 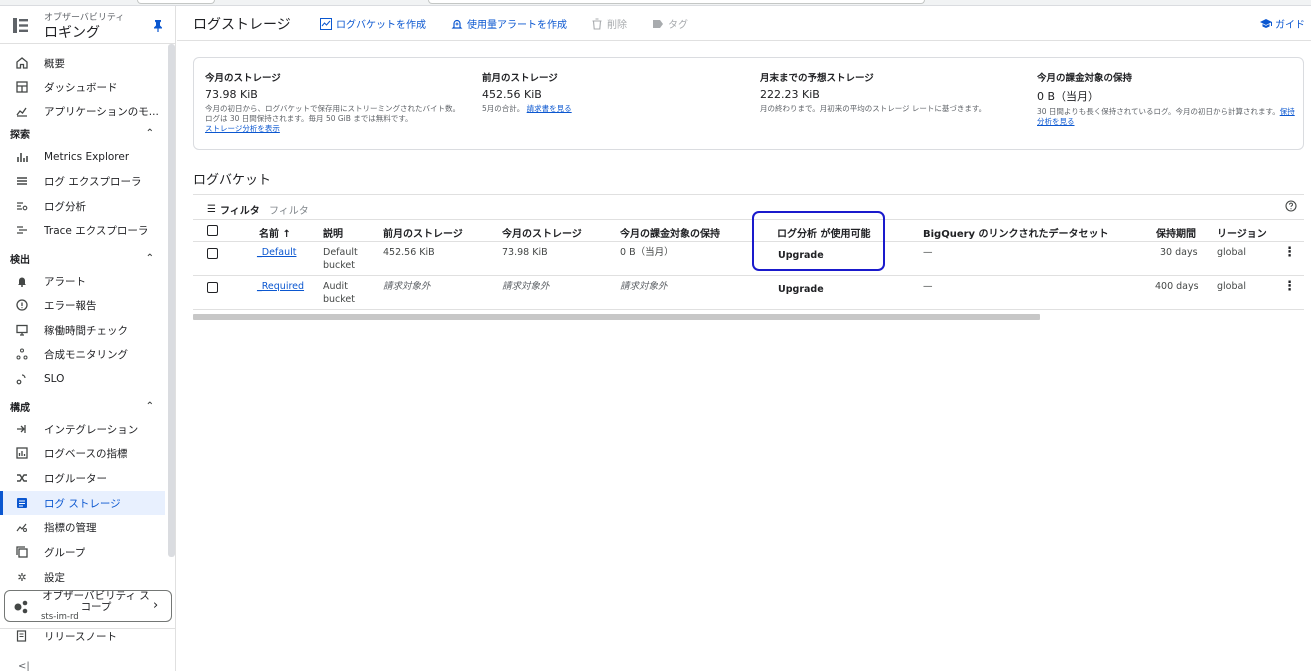 What do you see at coordinates (82, 577) in the screenshot?
I see `sidebar-item-settings: ✲ 設定` at bounding box center [82, 577].